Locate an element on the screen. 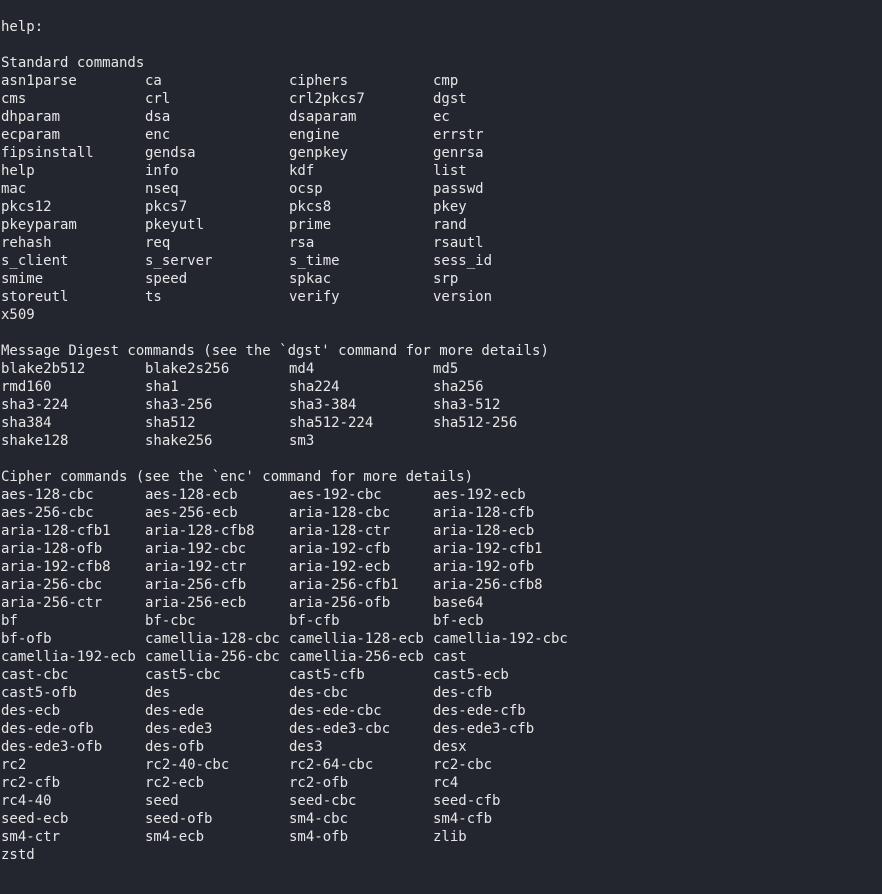 The width and height of the screenshot is (882, 894). command-row: des-ecb des-ede des-ede-cbc des-ede-cfb is located at coordinates (441, 711).